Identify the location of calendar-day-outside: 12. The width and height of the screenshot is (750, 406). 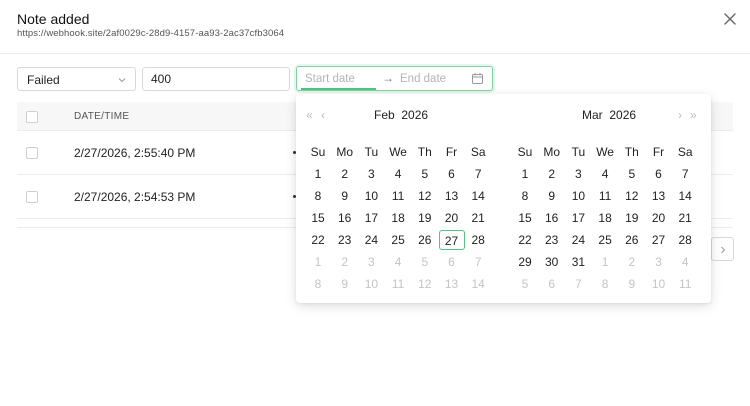
(425, 284).